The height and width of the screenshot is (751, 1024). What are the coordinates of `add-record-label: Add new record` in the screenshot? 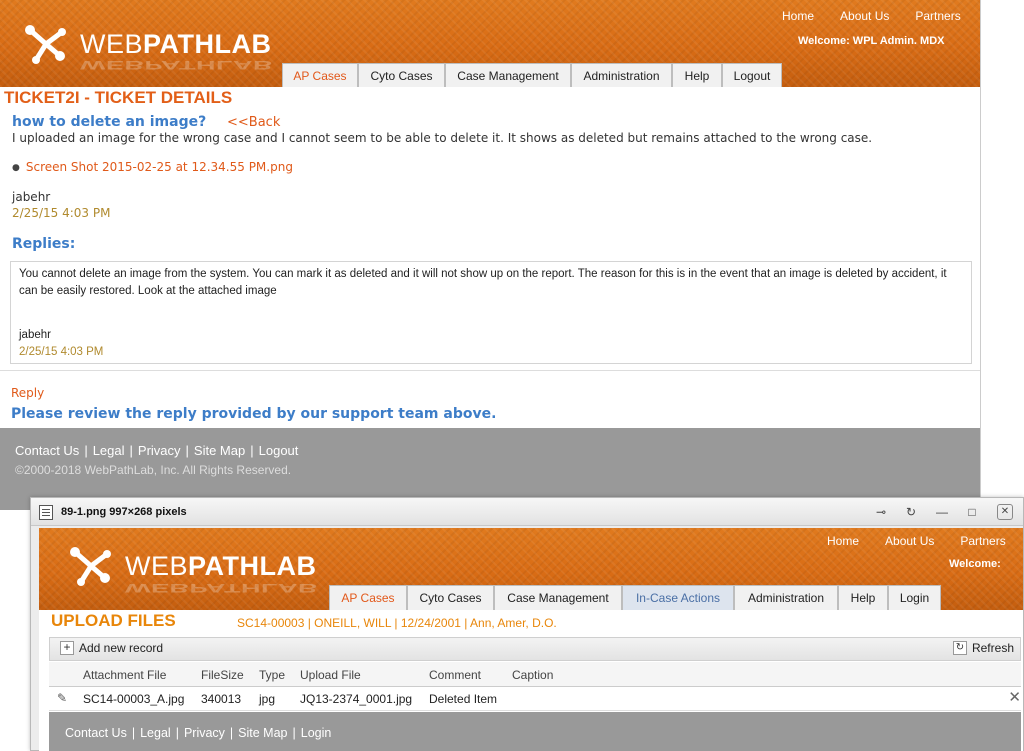 It's located at (121, 648).